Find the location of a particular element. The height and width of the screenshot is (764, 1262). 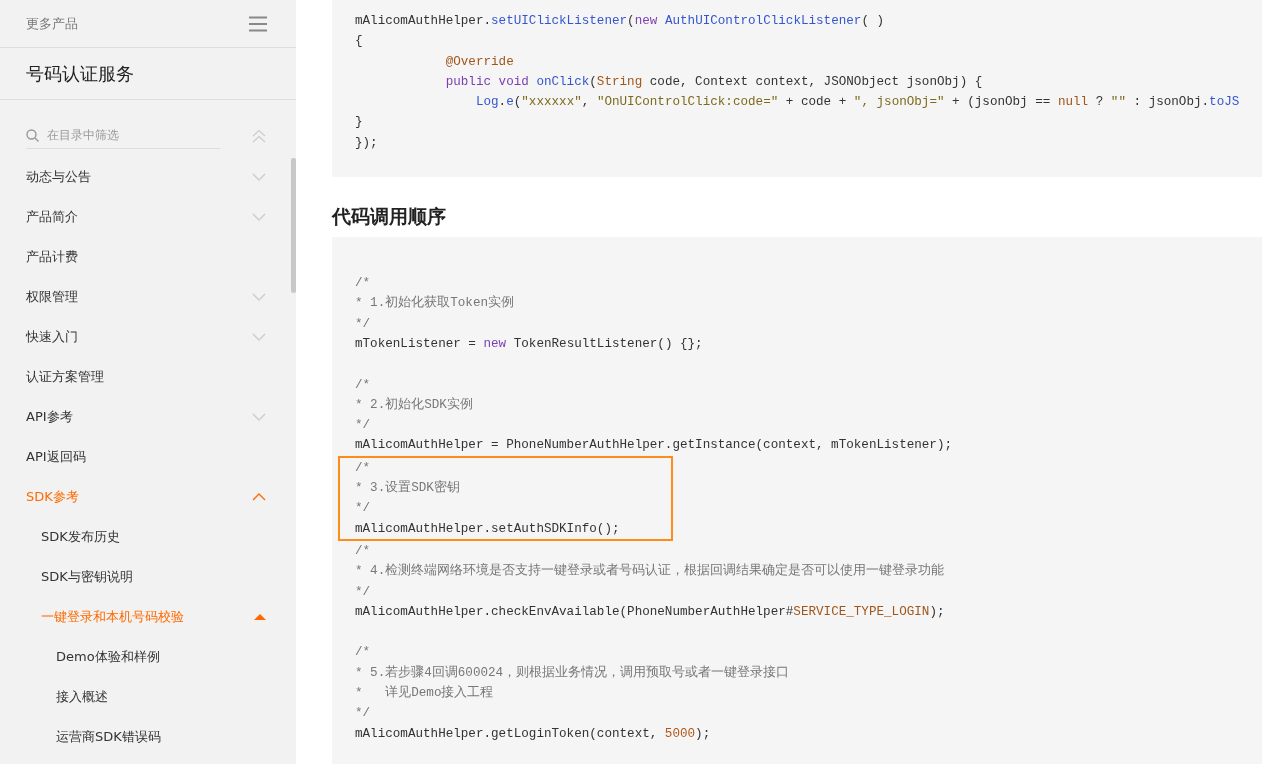

code-line: * 4.检测终端网络环境是否支持一键登录或者号码认证，根据回调结果确定是否可以使用一键登录功能 is located at coordinates (650, 571).